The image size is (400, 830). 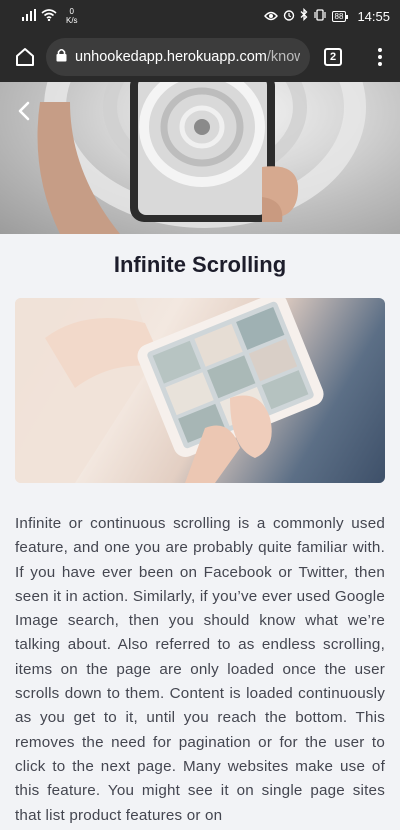 What do you see at coordinates (340, 16) in the screenshot?
I see `battery-indicator: 88` at bounding box center [340, 16].